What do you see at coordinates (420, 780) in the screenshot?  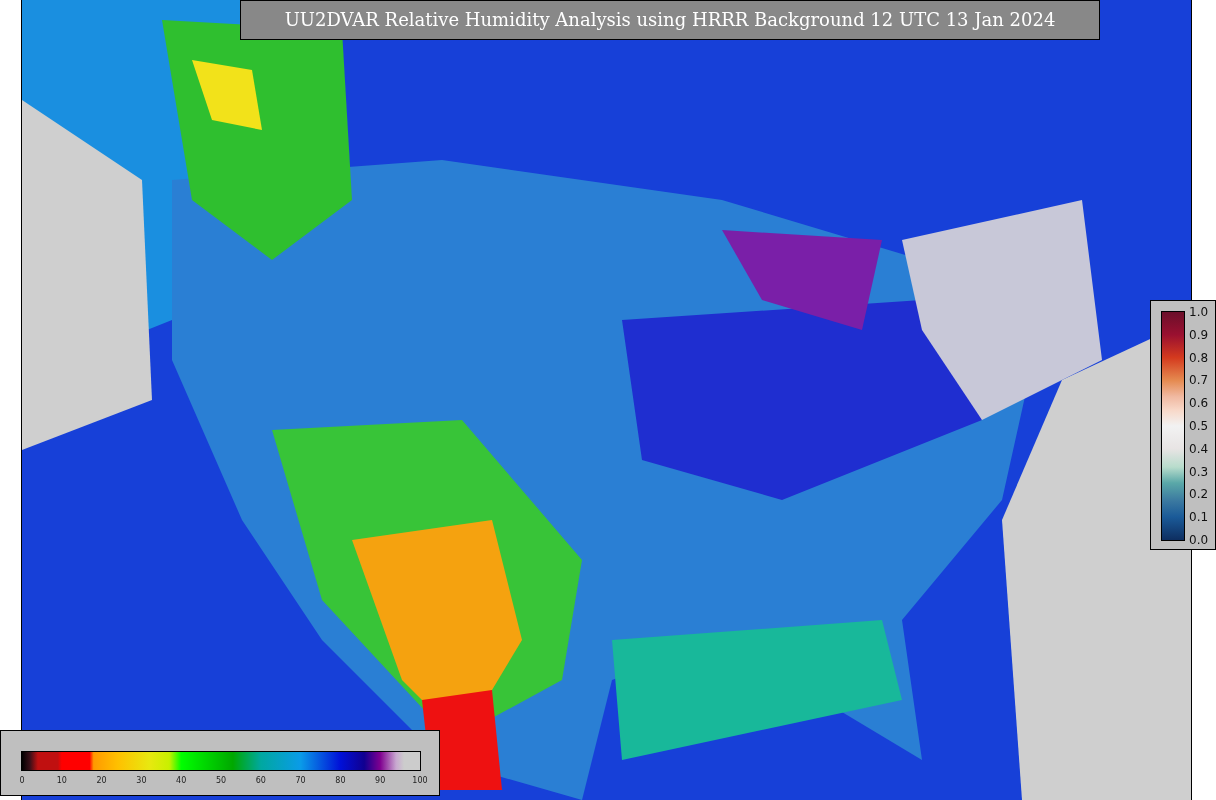 I see `tick-label: 100` at bounding box center [420, 780].